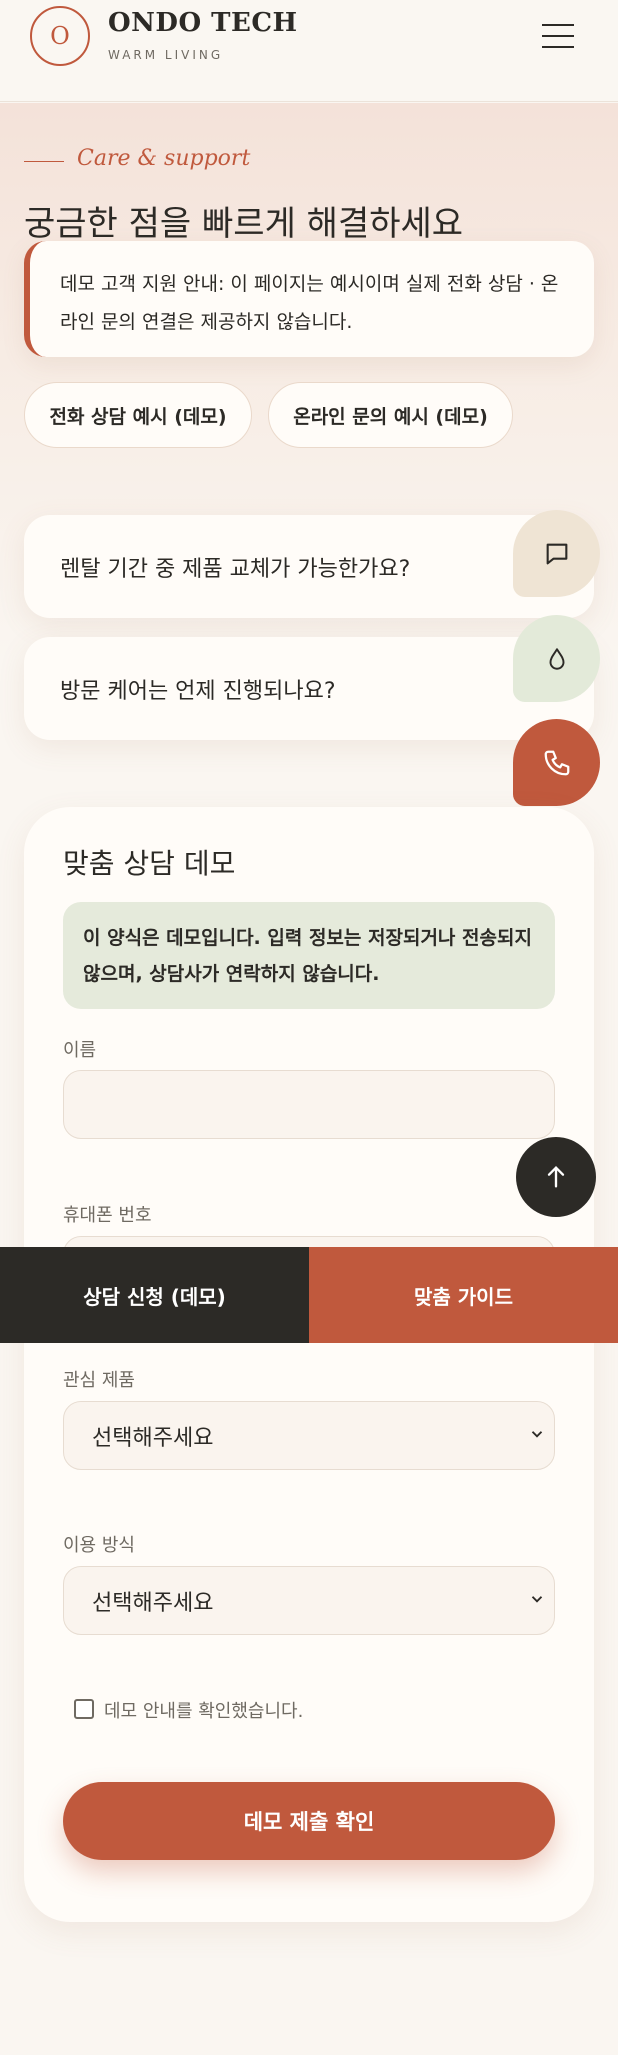 Image resolution: width=618 pixels, height=2055 pixels. I want to click on brand-name: ONDO TECH, so click(203, 23).